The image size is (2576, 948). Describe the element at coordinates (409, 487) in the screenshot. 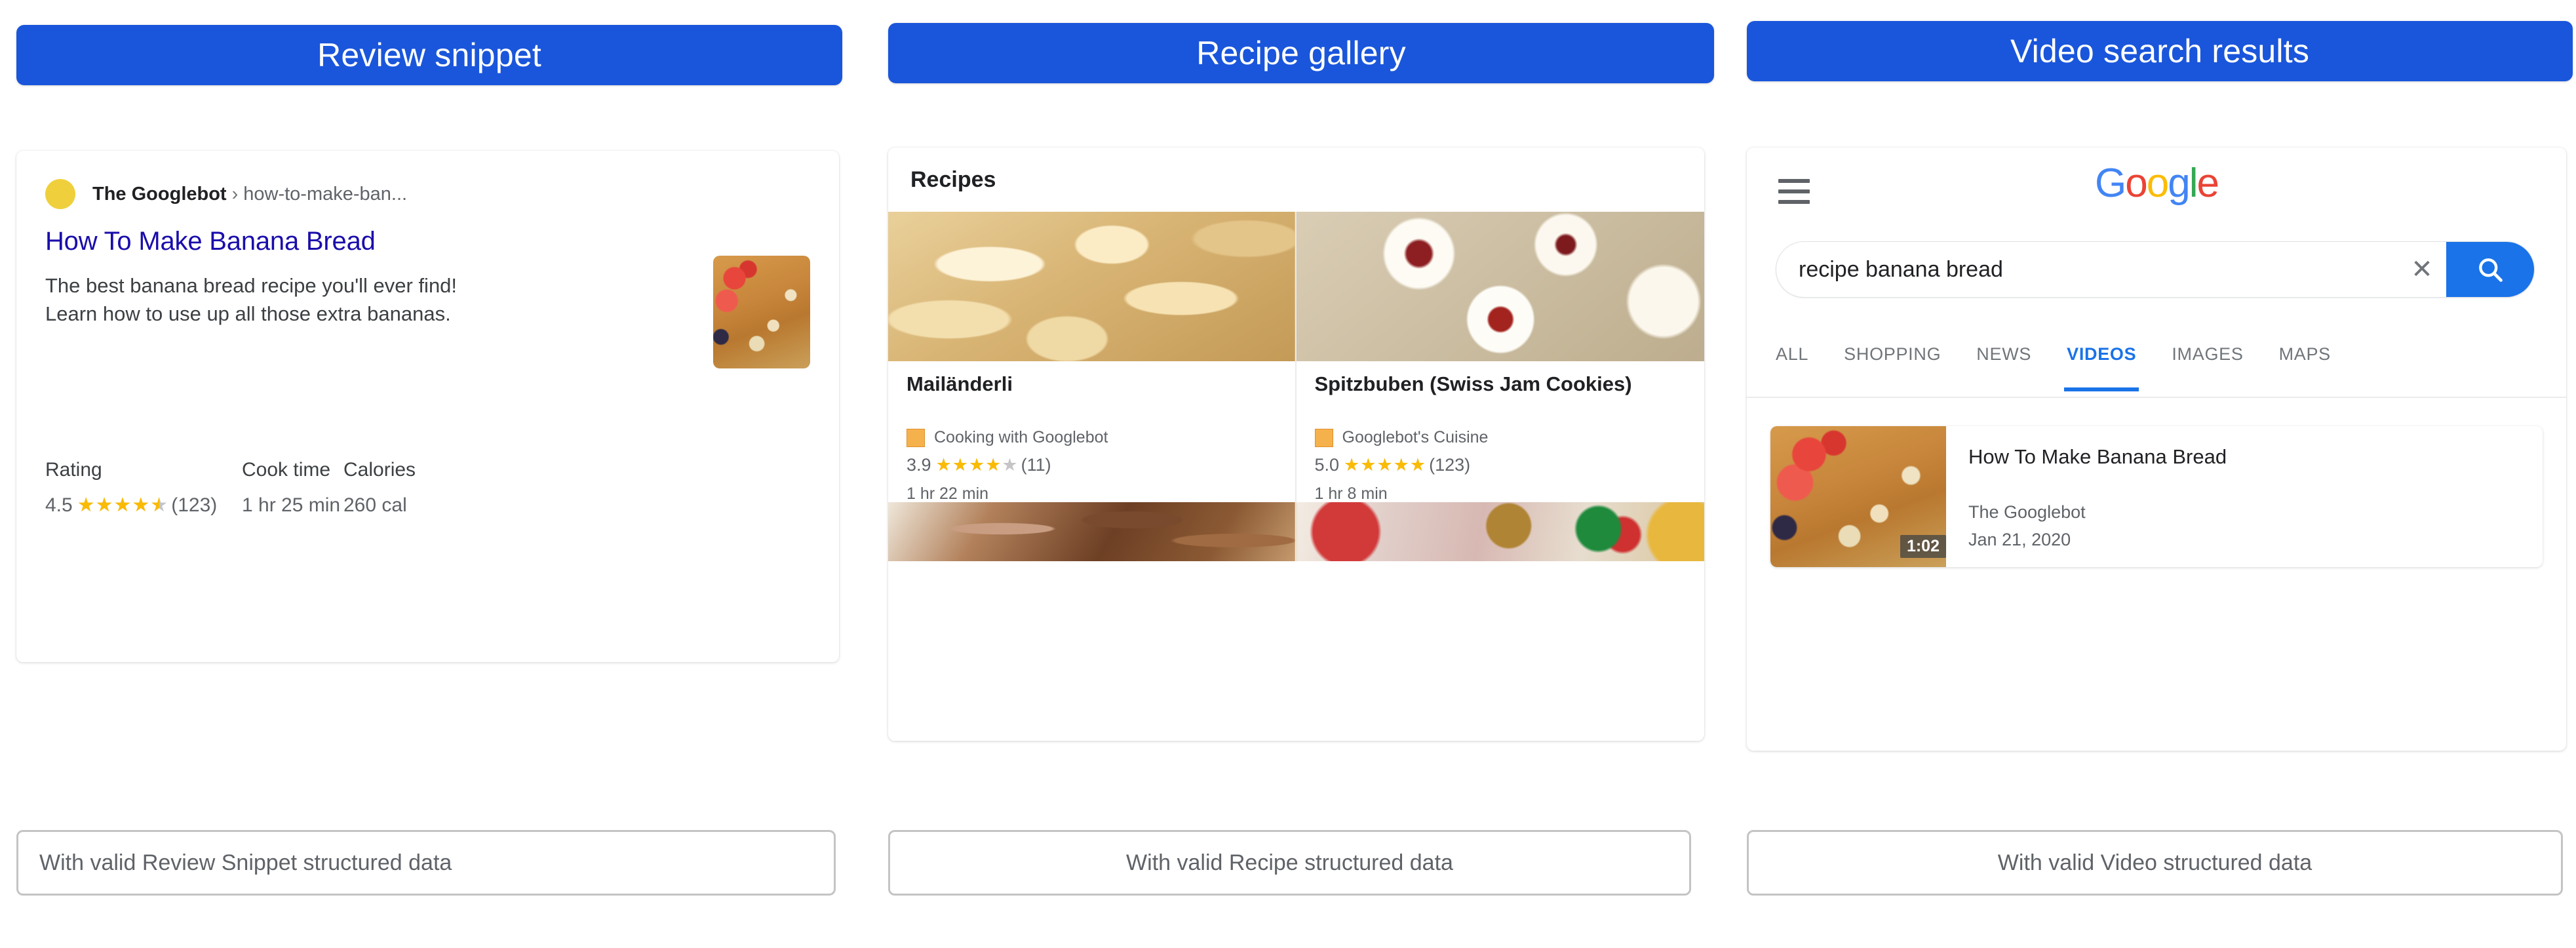

I see `meta-calories: Calories 260 cal` at that location.